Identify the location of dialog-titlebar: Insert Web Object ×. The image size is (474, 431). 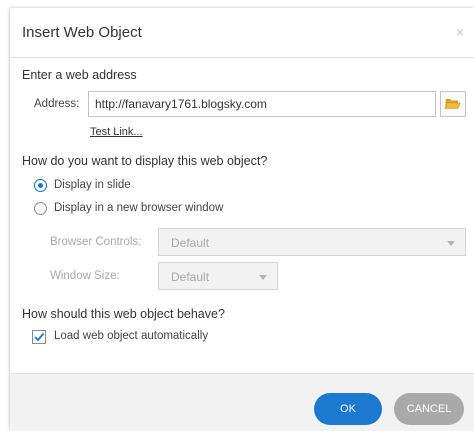
(242, 33).